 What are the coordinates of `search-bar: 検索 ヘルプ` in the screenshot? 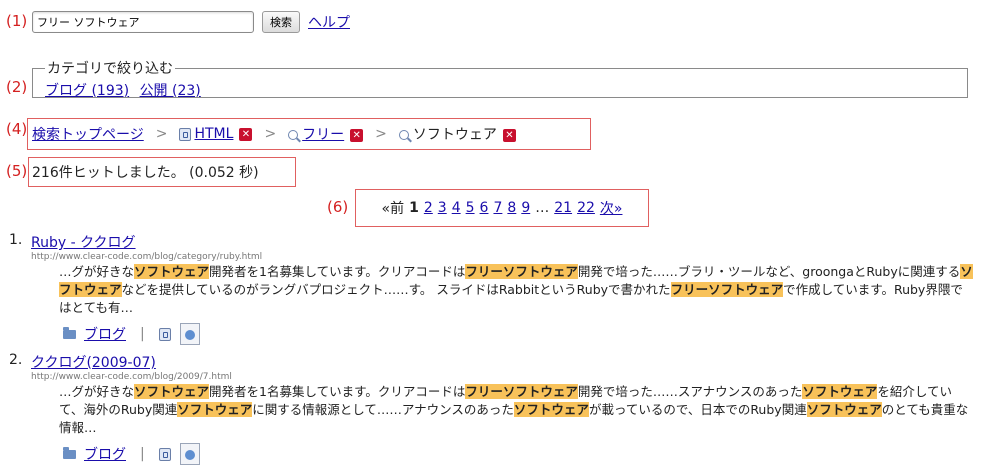 It's located at (191, 22).